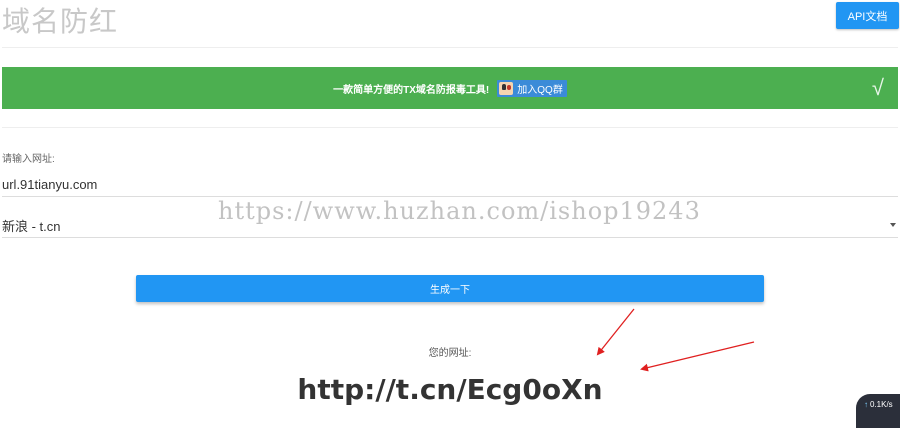 This screenshot has height=428, width=900. Describe the element at coordinates (506, 88) in the screenshot. I see `qq-avatar-icon` at that location.